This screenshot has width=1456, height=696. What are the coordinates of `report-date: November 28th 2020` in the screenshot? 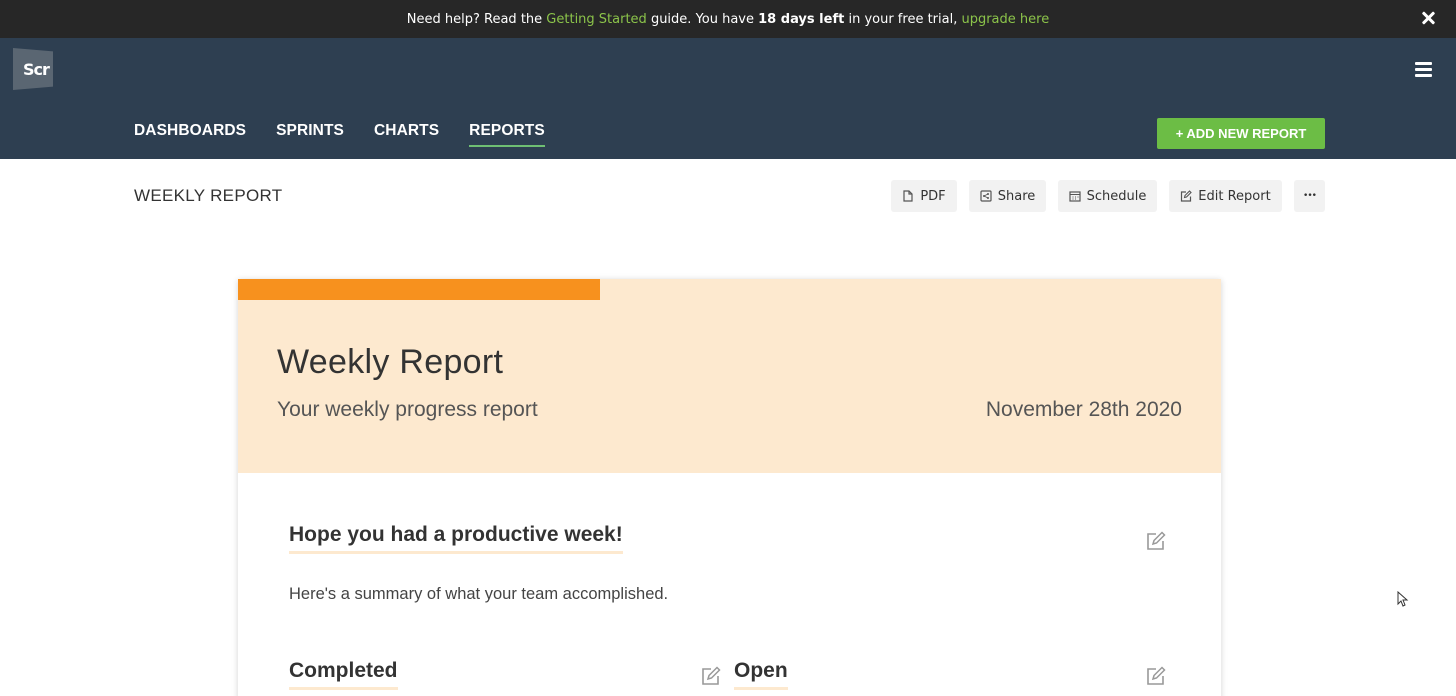 It's located at (1083, 409).